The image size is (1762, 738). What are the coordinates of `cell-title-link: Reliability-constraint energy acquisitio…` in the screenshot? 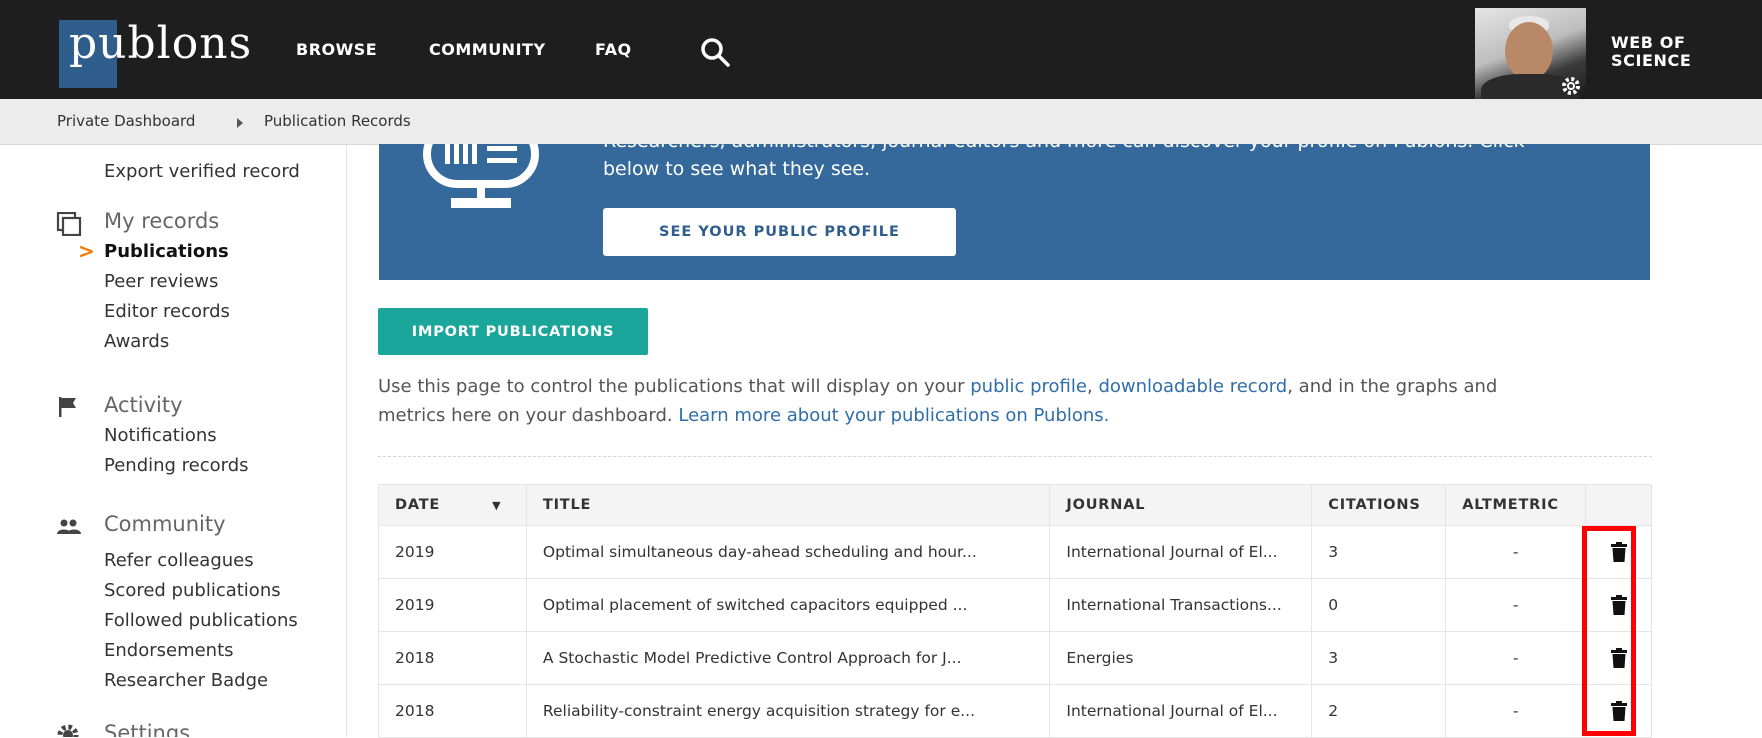 It's located at (788, 711).